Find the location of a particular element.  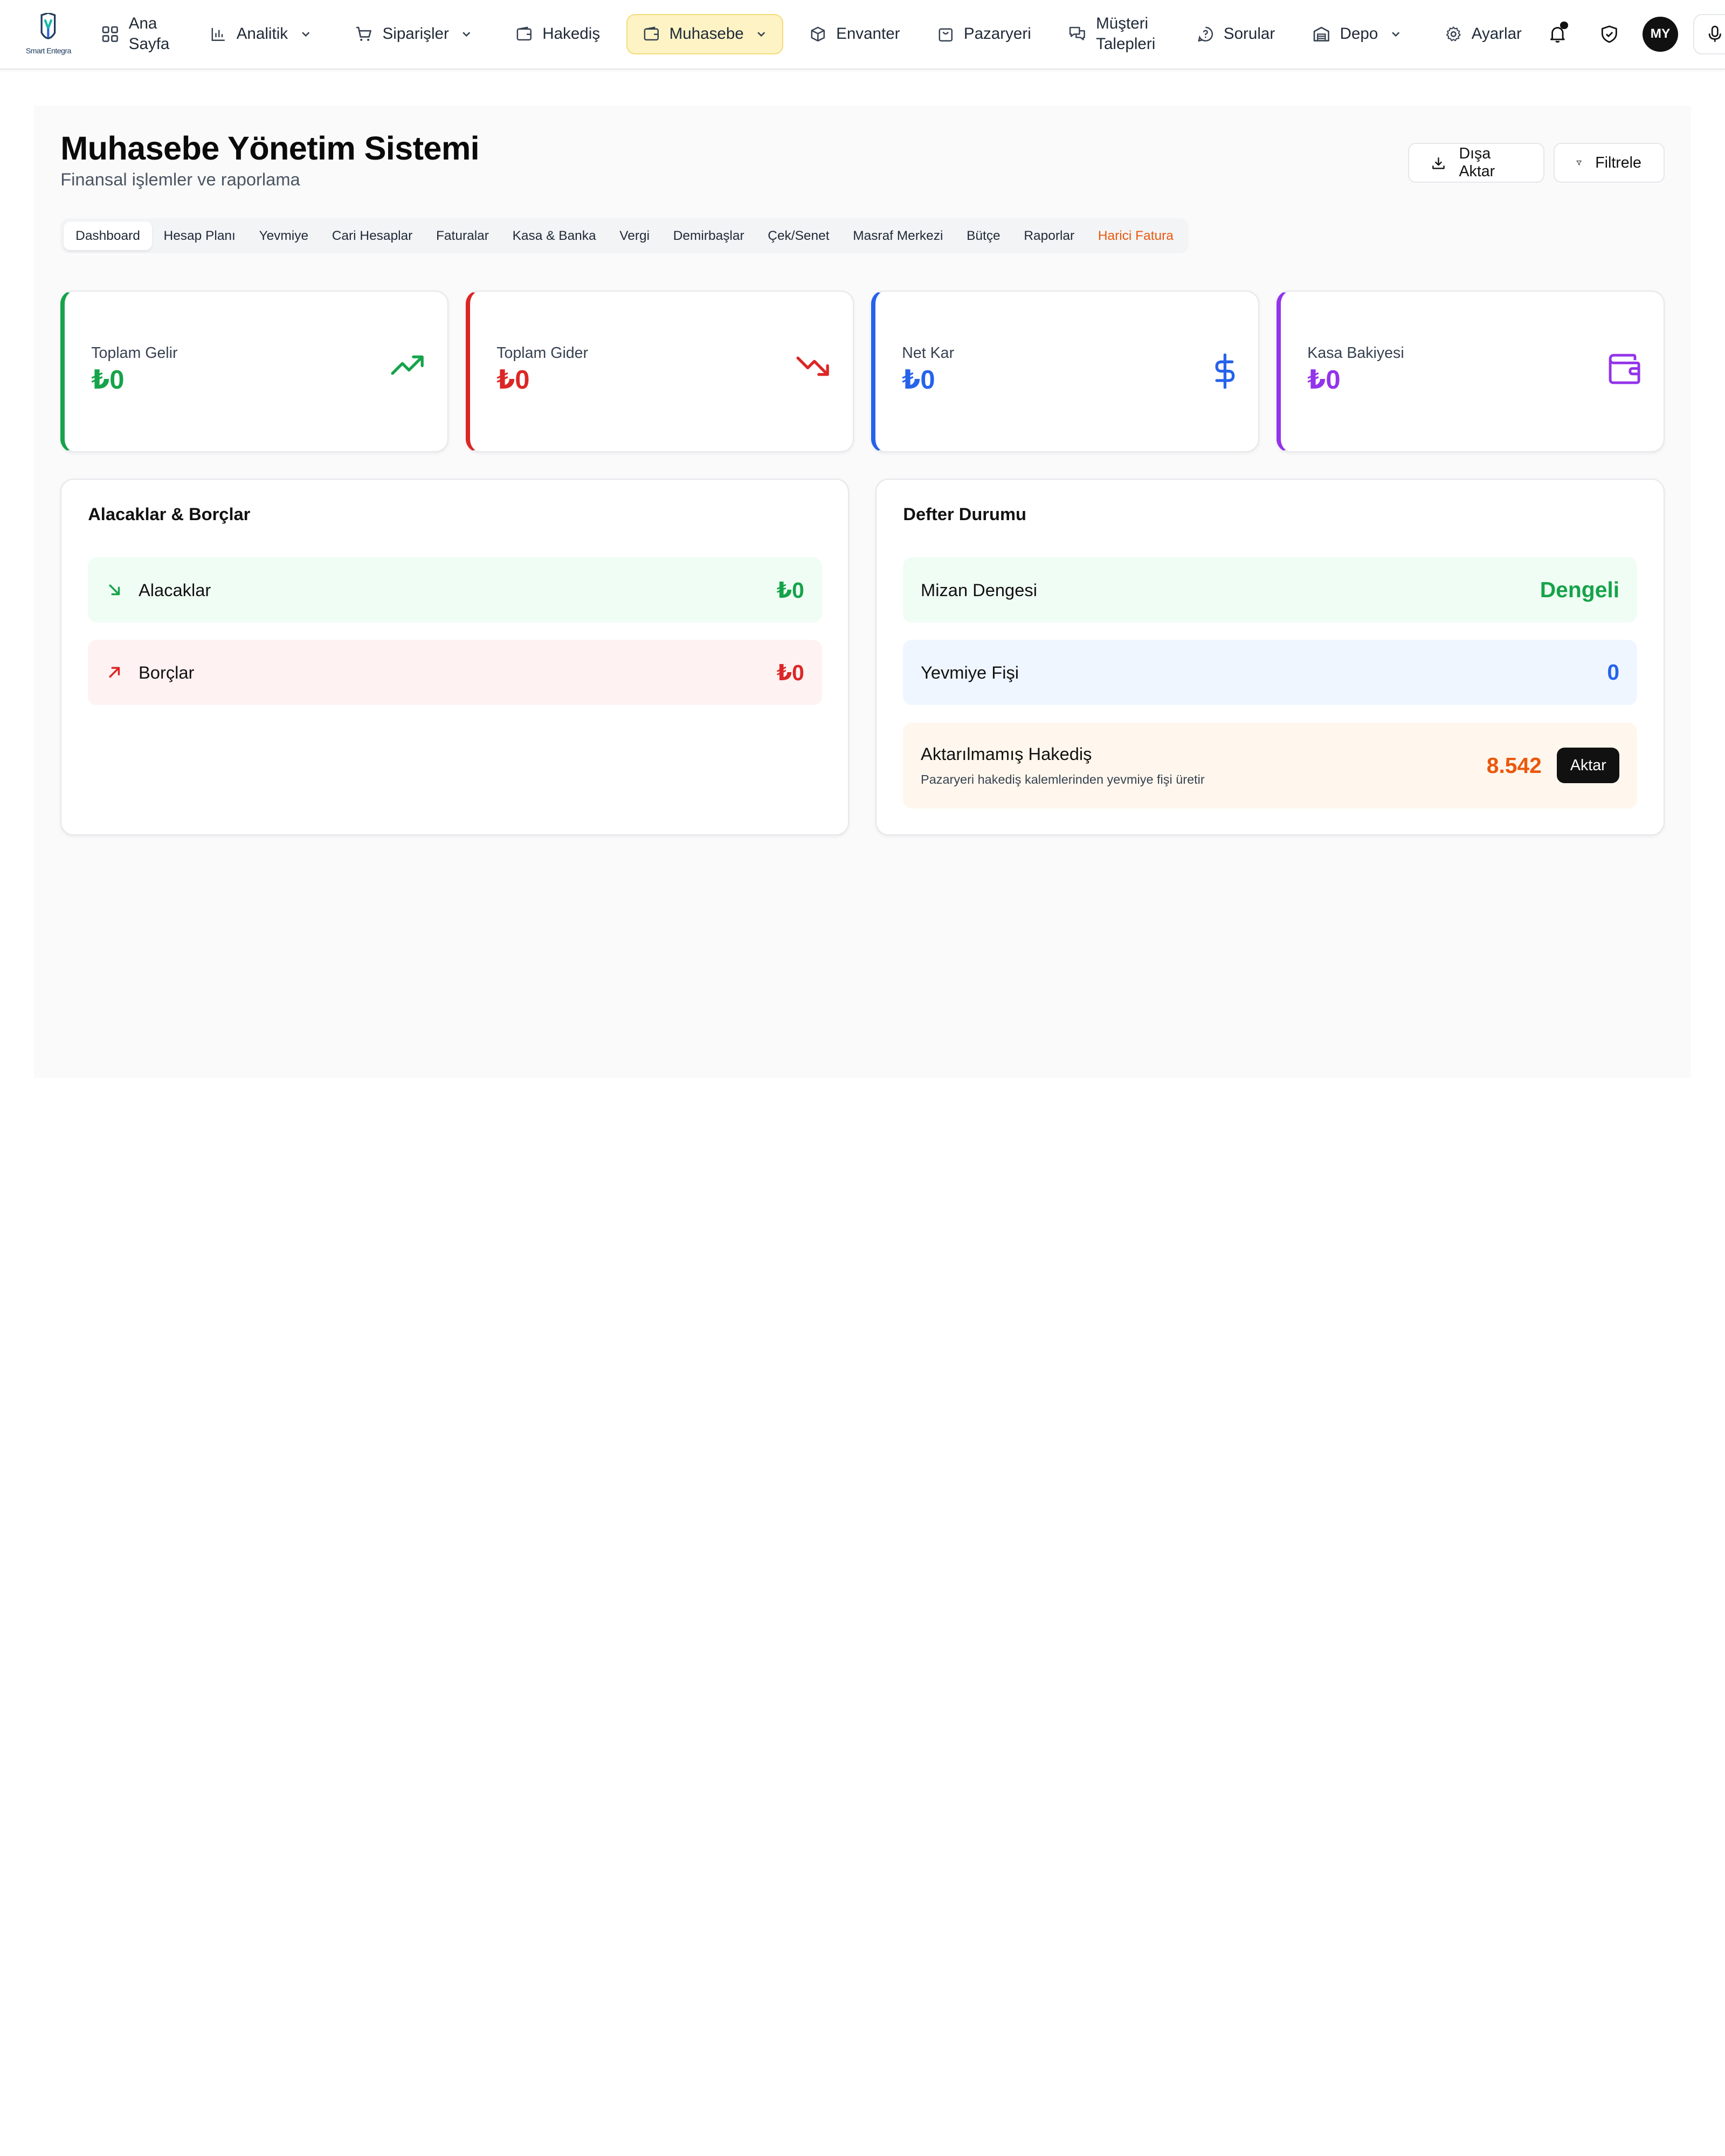

nav-questions: Sorular is located at coordinates (1236, 34).